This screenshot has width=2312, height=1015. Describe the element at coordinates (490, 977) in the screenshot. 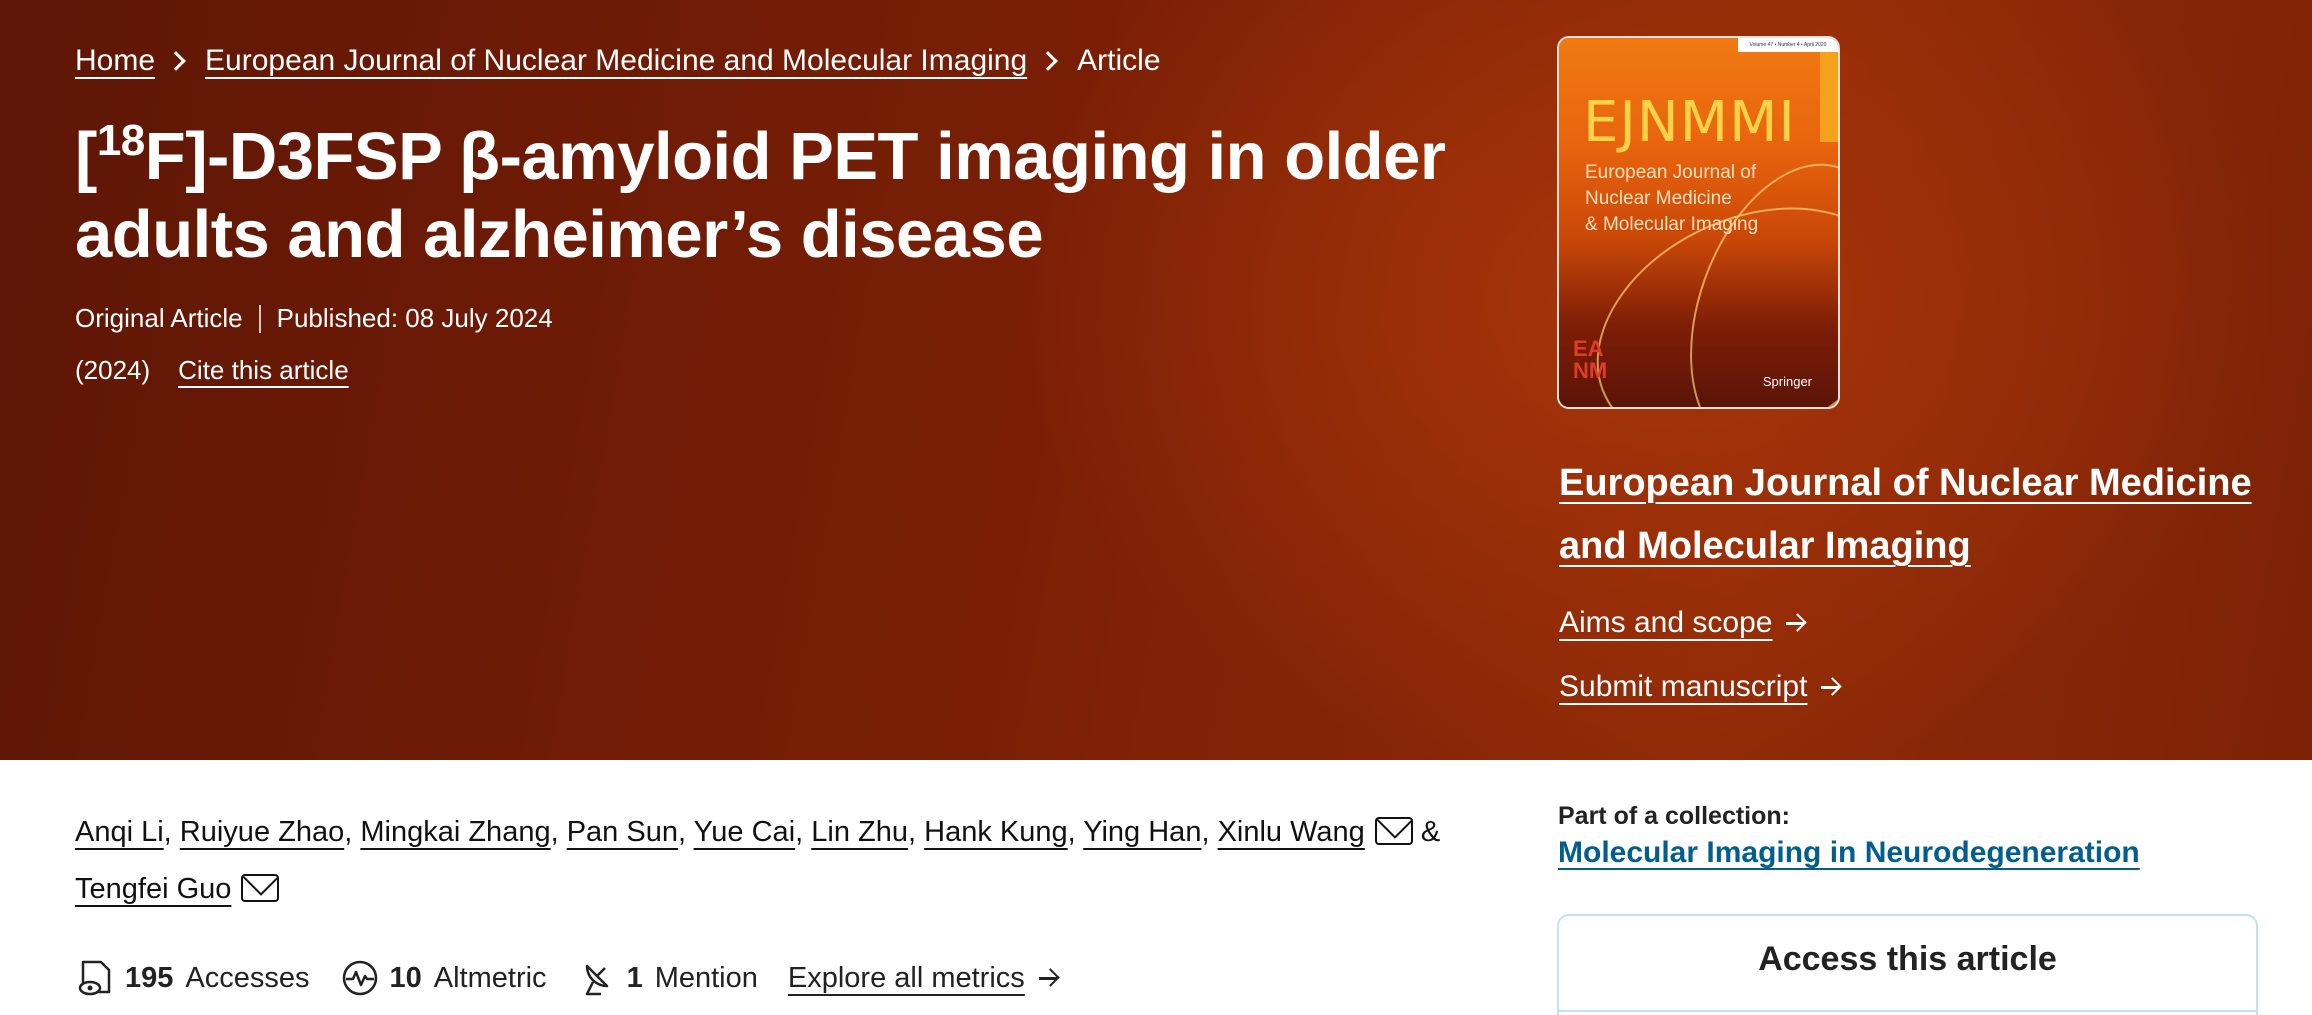

I see `altmetric-label: Altmetric` at that location.